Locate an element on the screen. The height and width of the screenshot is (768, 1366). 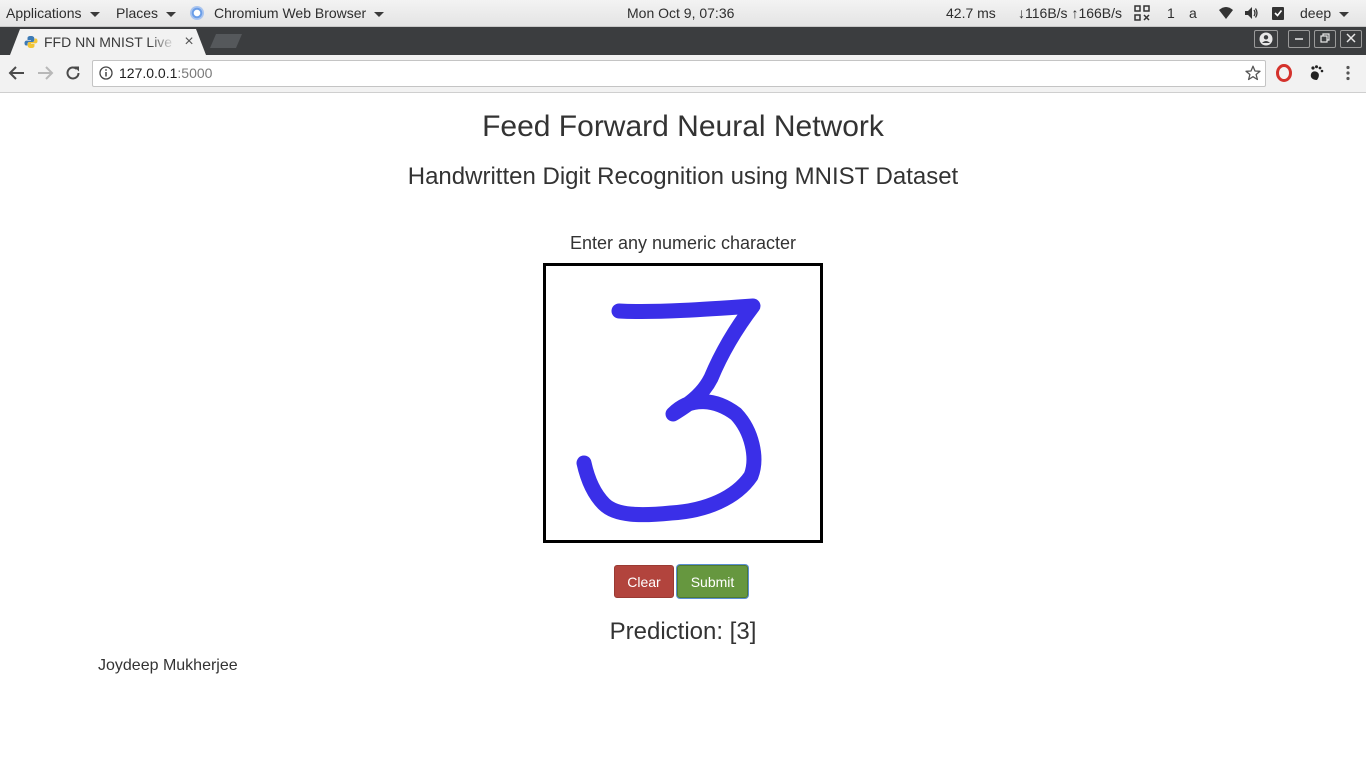
more-menu-icon is located at coordinates (1348, 73).